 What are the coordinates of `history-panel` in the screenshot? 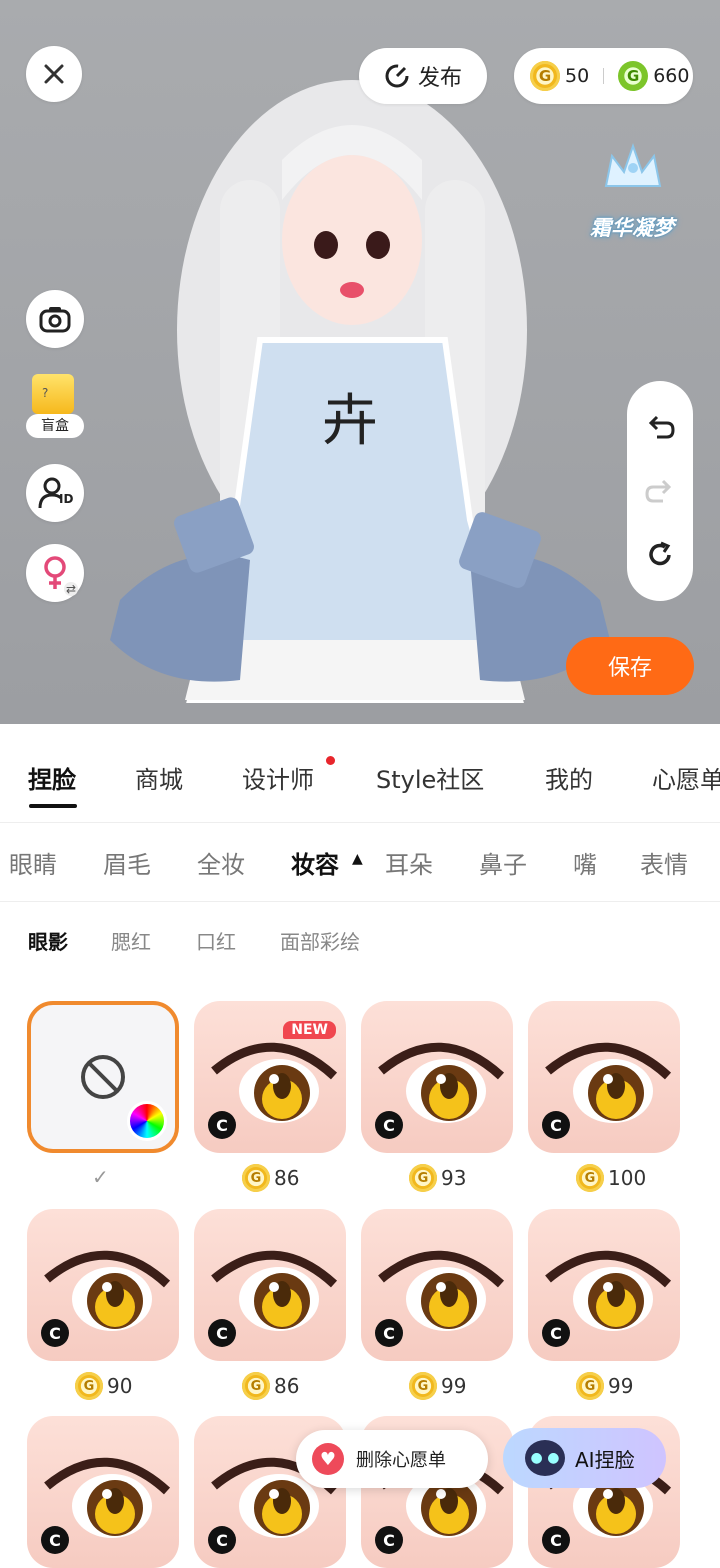 It's located at (660, 491).